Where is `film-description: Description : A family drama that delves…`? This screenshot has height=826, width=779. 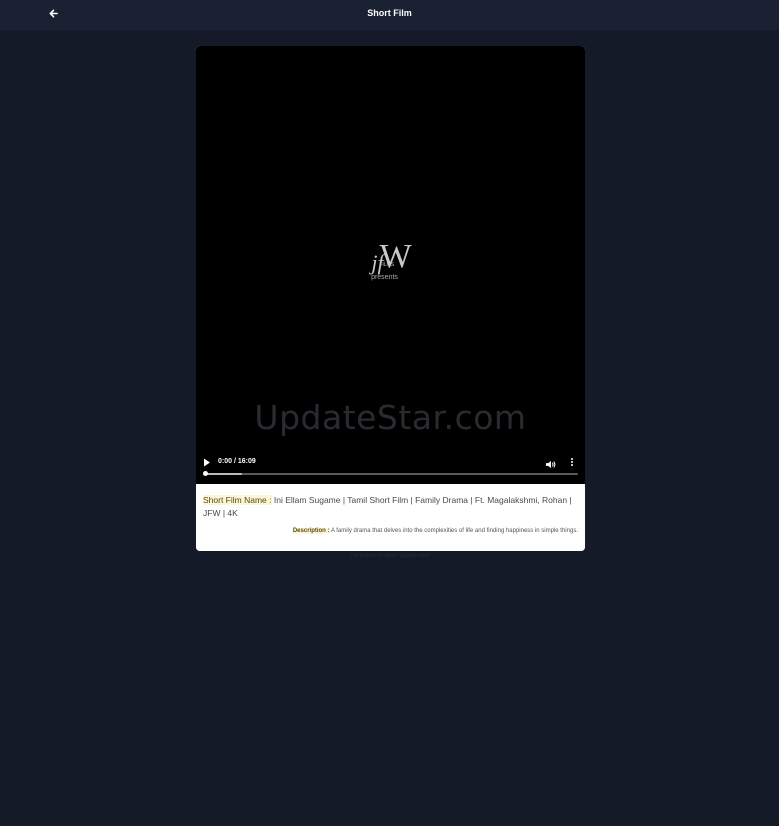
film-description: Description : A family drama that delves… is located at coordinates (435, 531).